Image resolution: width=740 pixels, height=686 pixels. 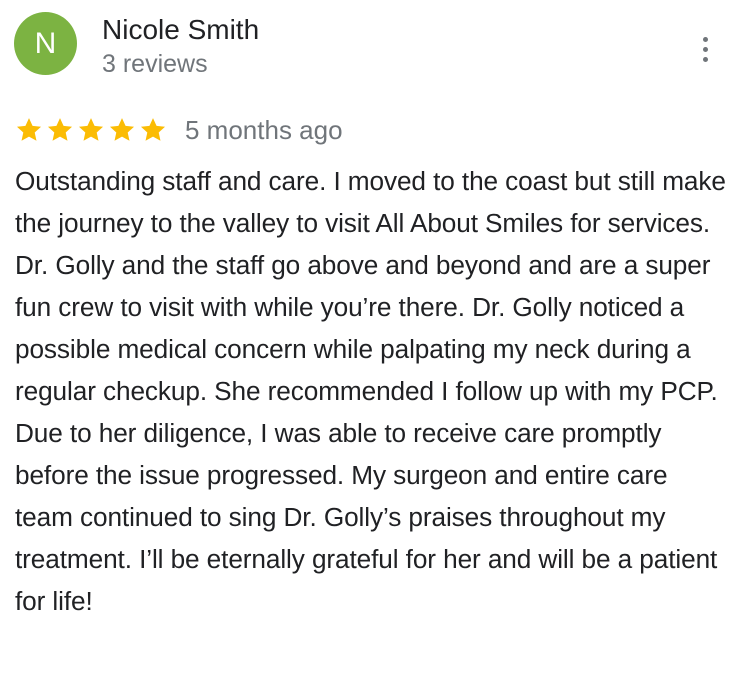 I want to click on more-vert-icon, so click(x=705, y=39).